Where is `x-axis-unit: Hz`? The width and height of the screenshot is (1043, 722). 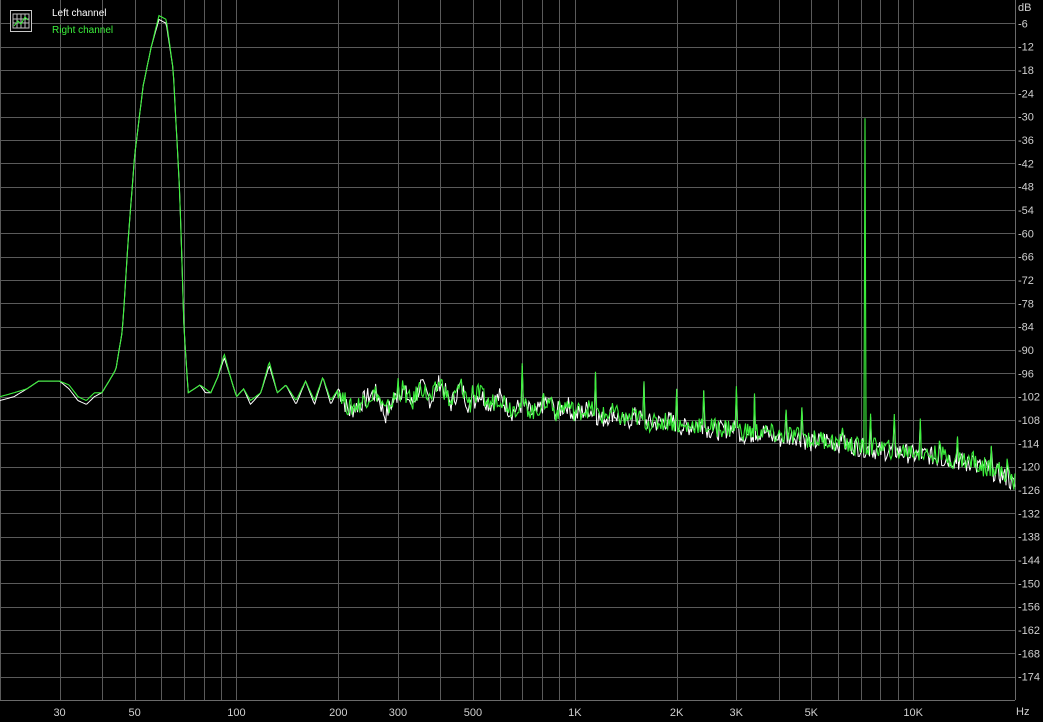 x-axis-unit: Hz is located at coordinates (1023, 712).